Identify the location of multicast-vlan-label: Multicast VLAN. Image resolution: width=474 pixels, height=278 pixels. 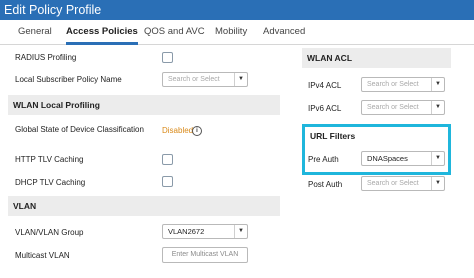
(42, 255).